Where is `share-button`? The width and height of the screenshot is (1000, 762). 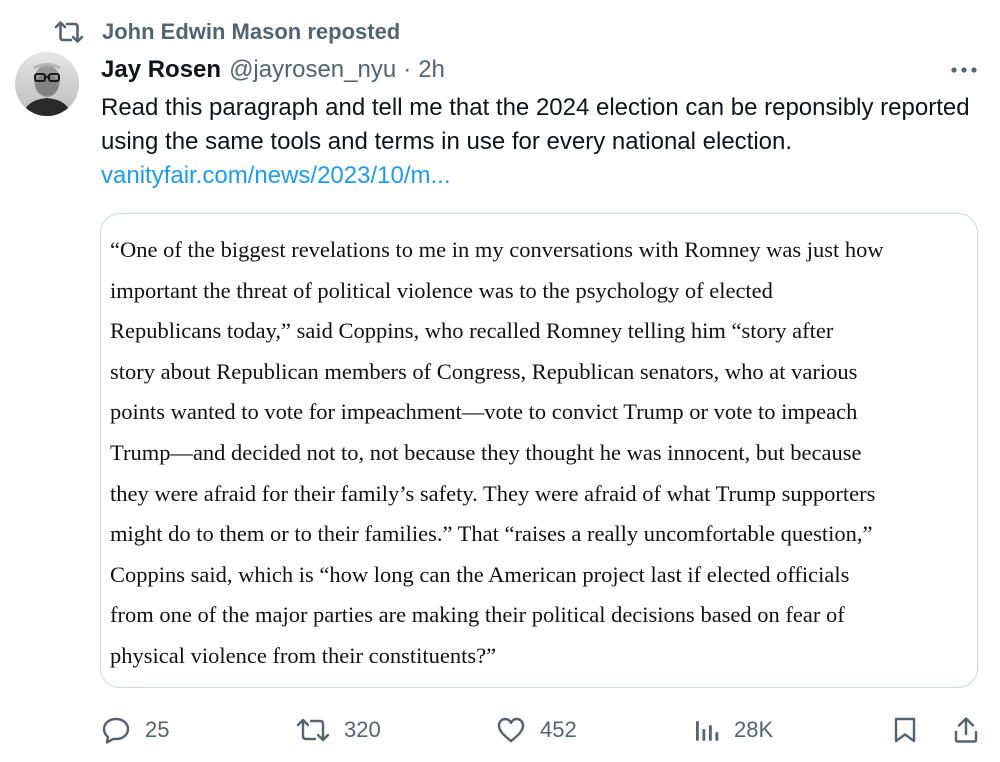
share-button is located at coordinates (966, 730).